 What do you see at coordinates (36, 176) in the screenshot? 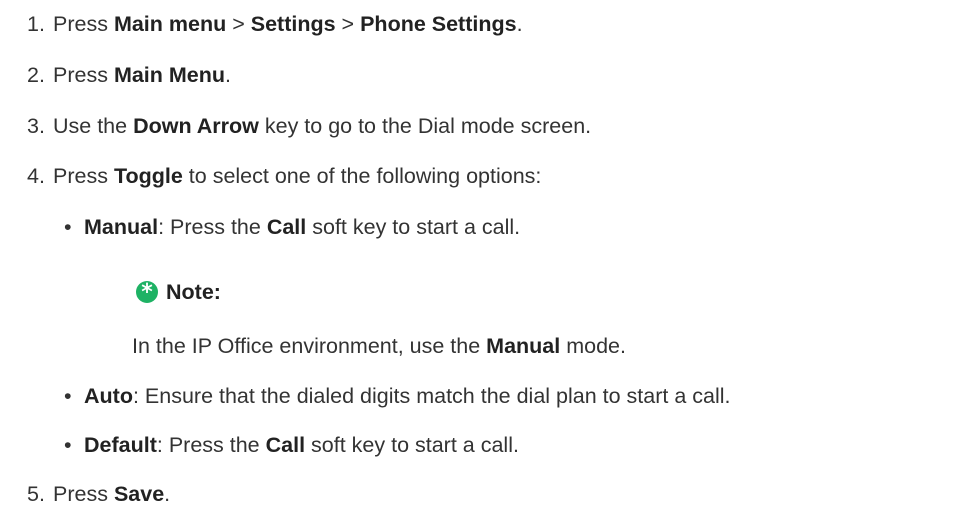
I see `step-number: 4.` at bounding box center [36, 176].